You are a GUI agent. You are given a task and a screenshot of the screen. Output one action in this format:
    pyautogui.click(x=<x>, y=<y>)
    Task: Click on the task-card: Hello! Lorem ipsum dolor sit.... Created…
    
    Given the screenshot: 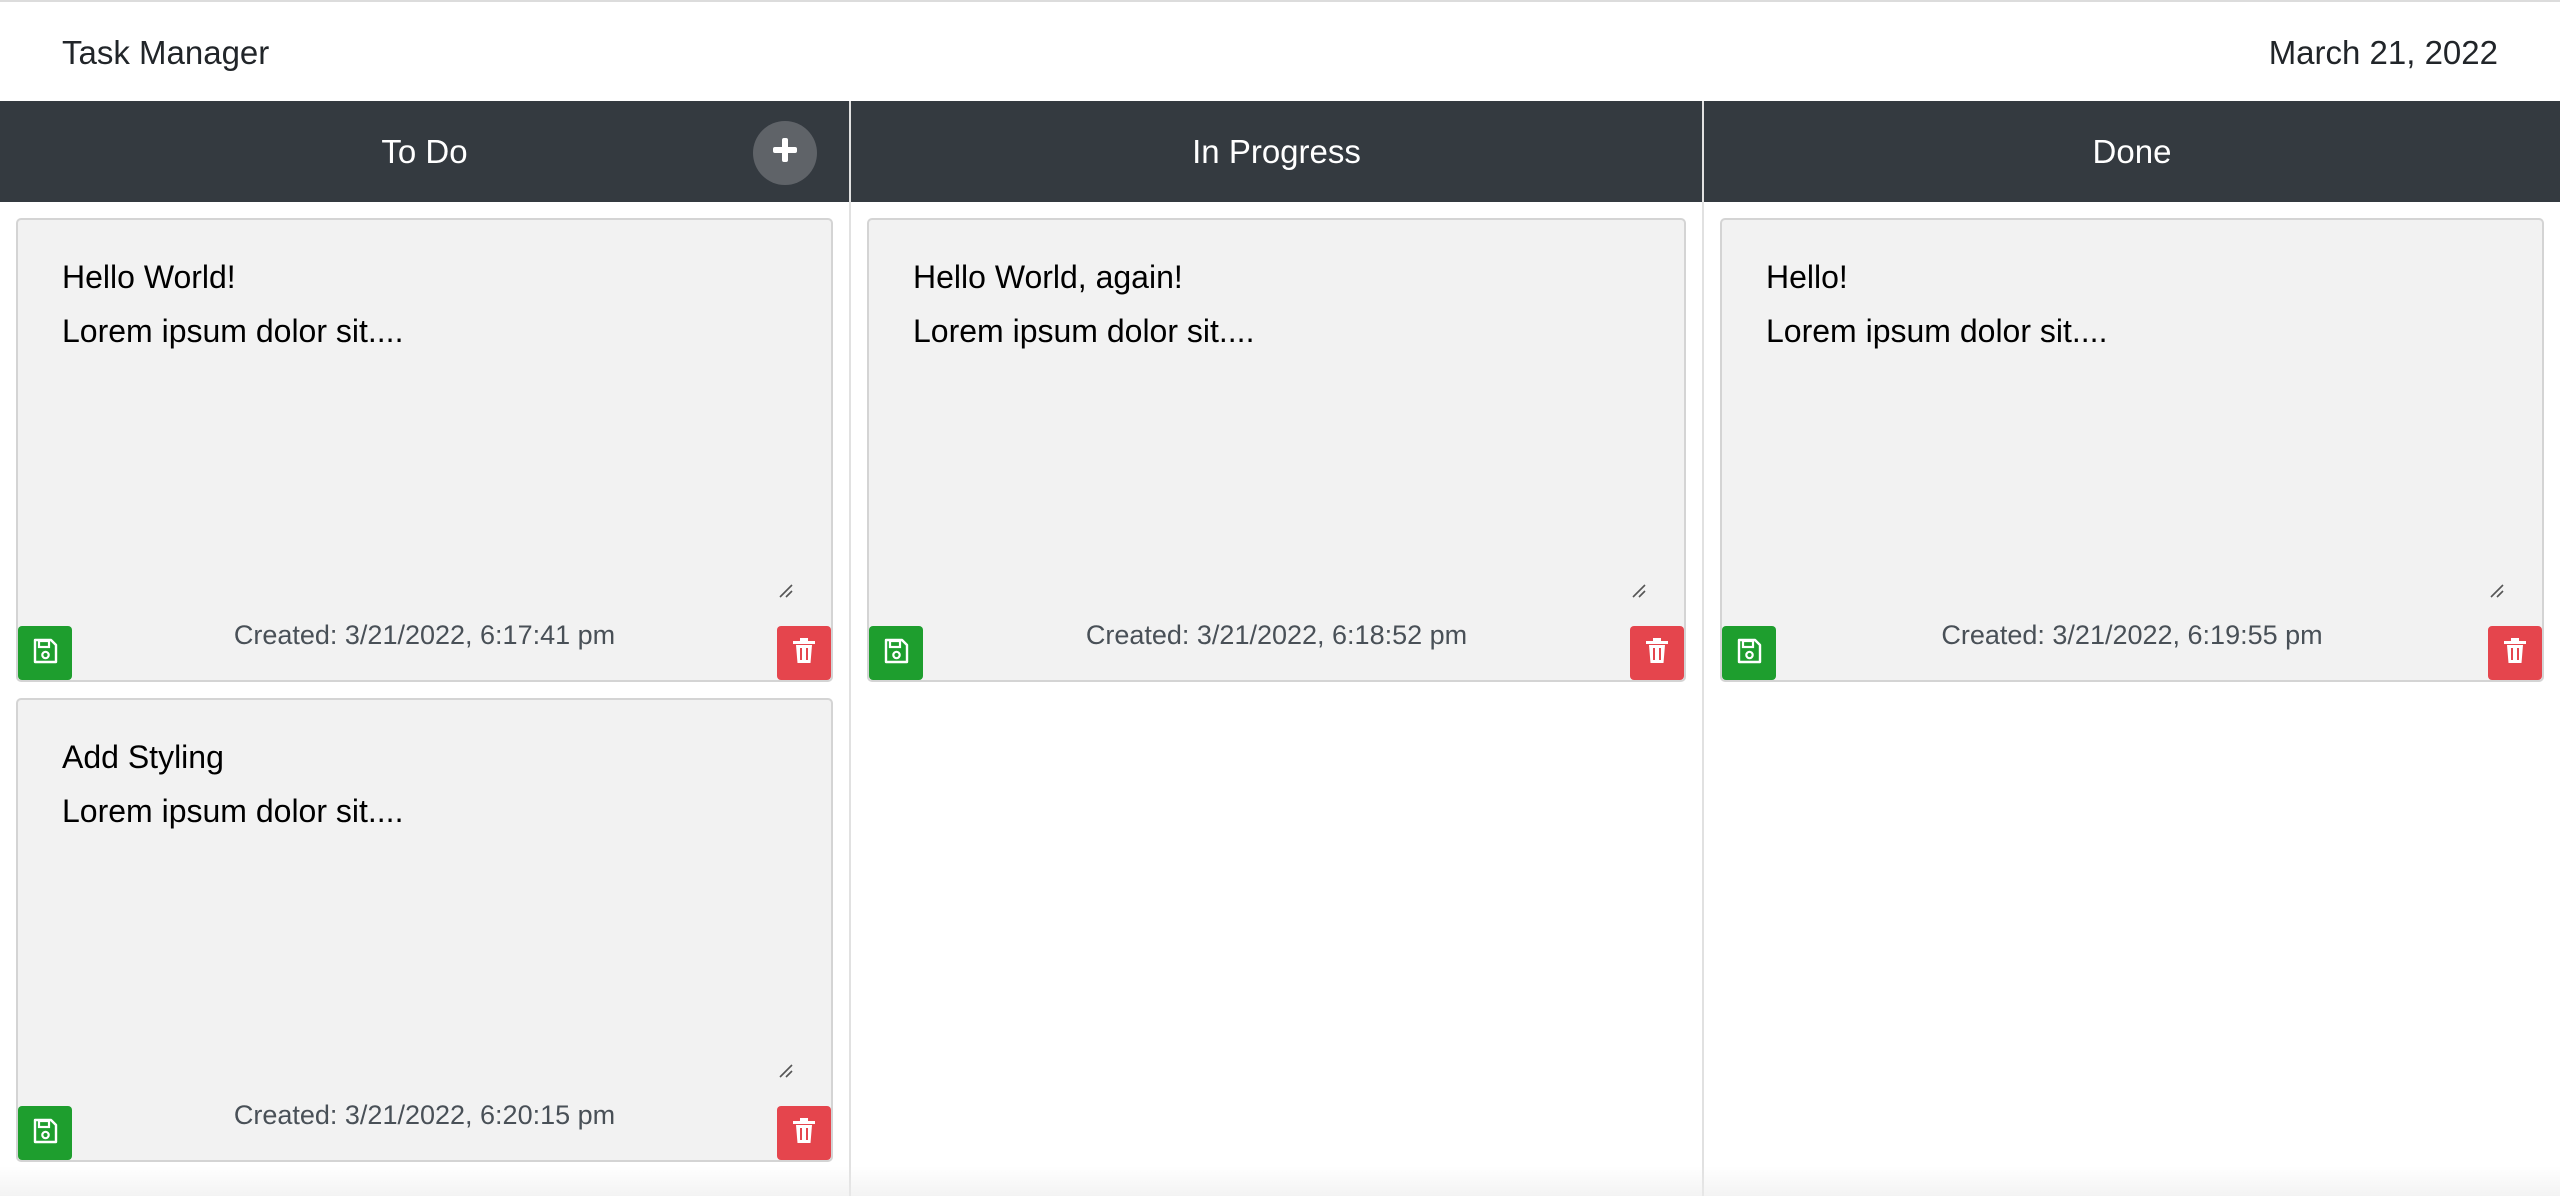 What is the action you would take?
    pyautogui.click(x=2132, y=450)
    